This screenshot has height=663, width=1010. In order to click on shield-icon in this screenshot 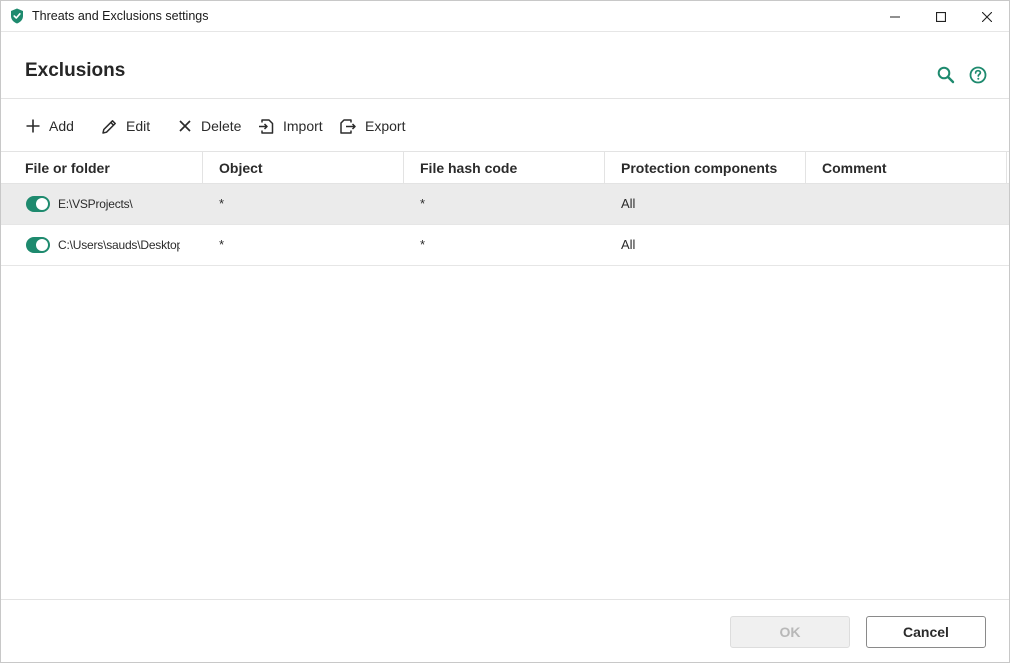, I will do `click(17, 16)`.